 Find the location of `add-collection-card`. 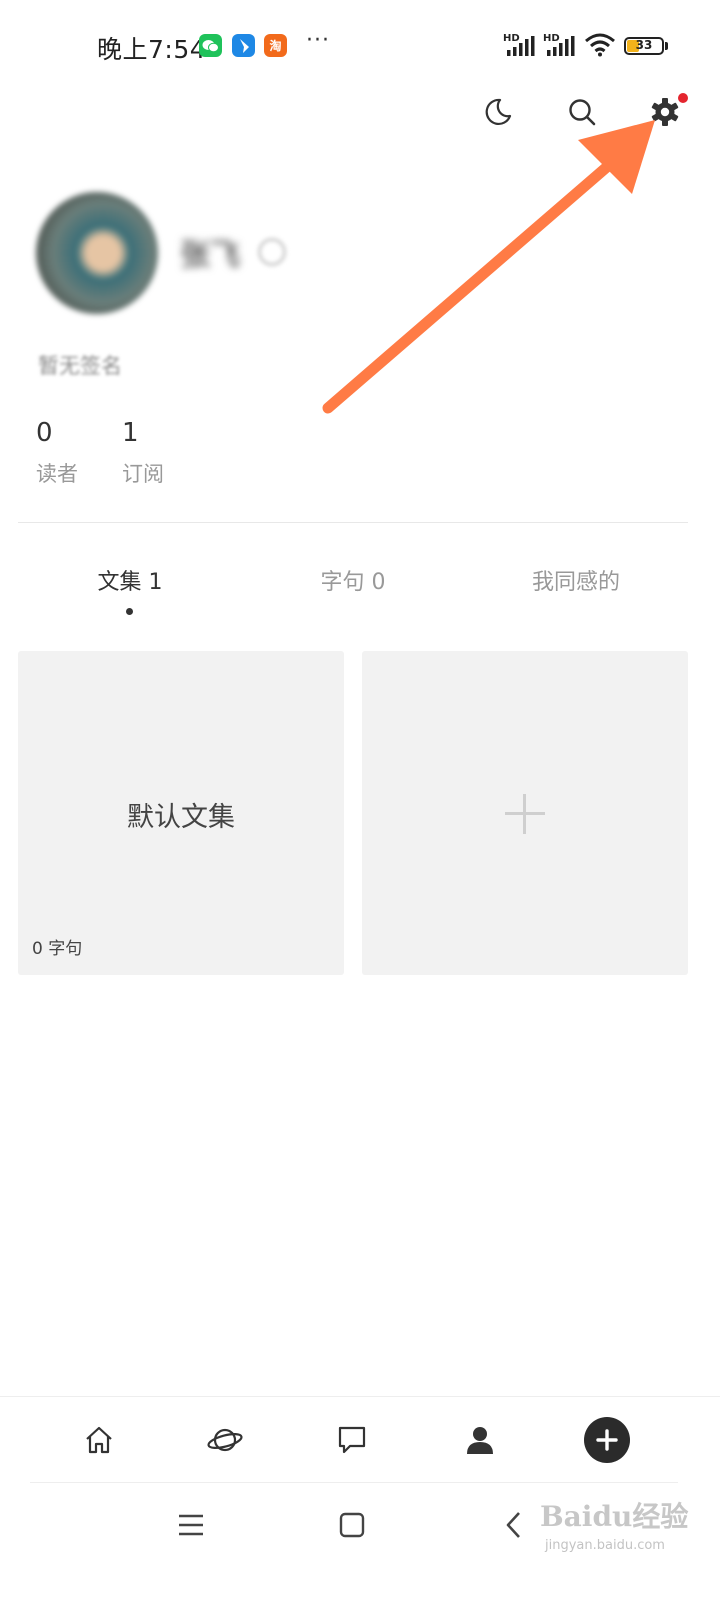

add-collection-card is located at coordinates (525, 813).